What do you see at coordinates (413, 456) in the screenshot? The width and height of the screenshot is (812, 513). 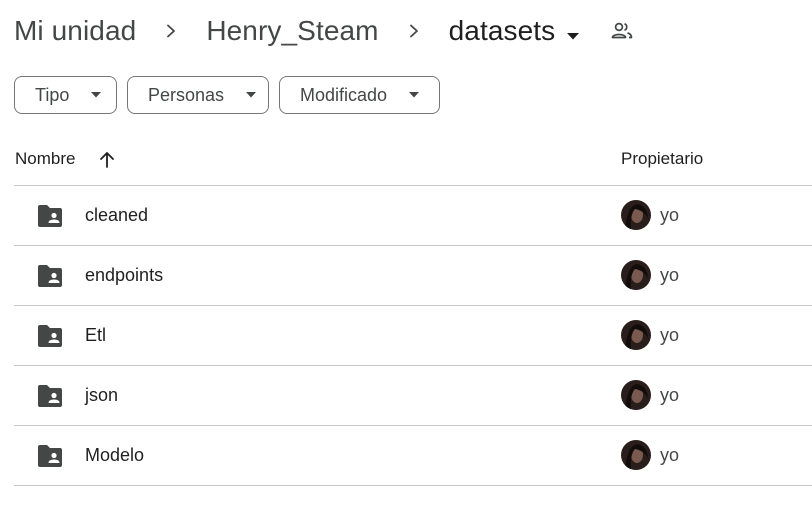 I see `table-row: Modelo yo` at bounding box center [413, 456].